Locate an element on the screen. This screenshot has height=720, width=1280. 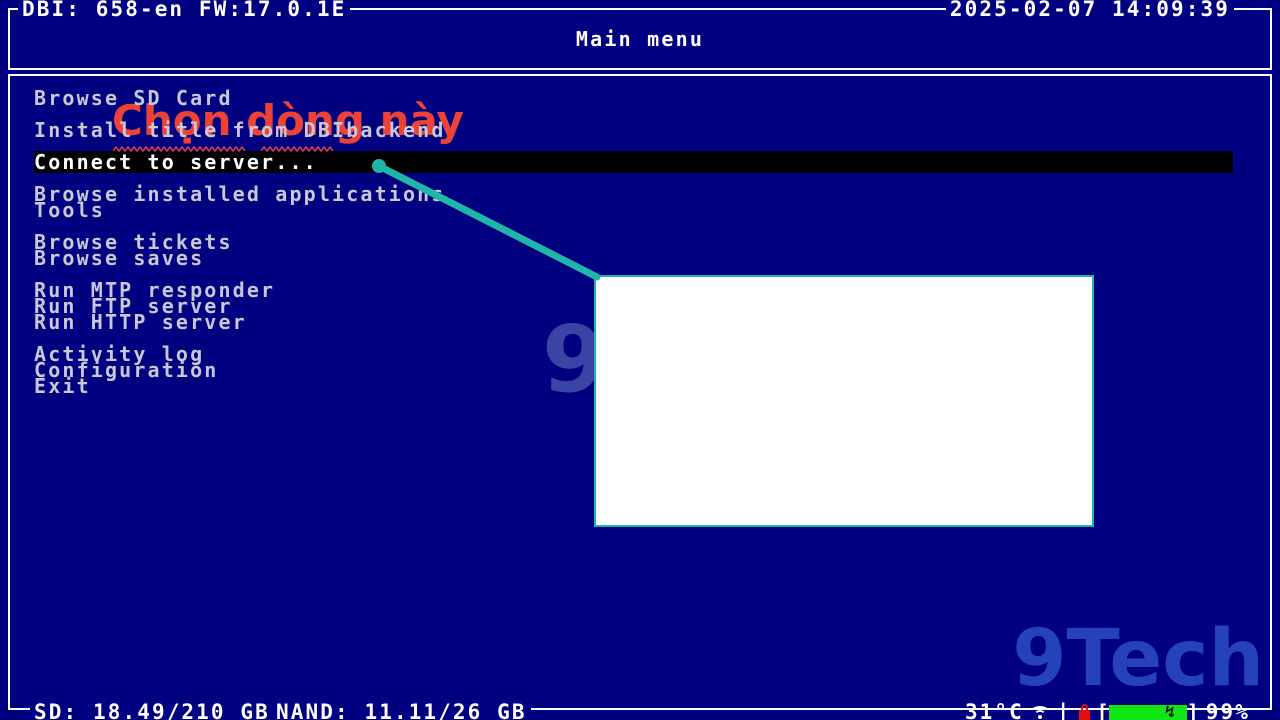
clock-label: 2025-02-07 14:09:39 is located at coordinates (1089, 10).